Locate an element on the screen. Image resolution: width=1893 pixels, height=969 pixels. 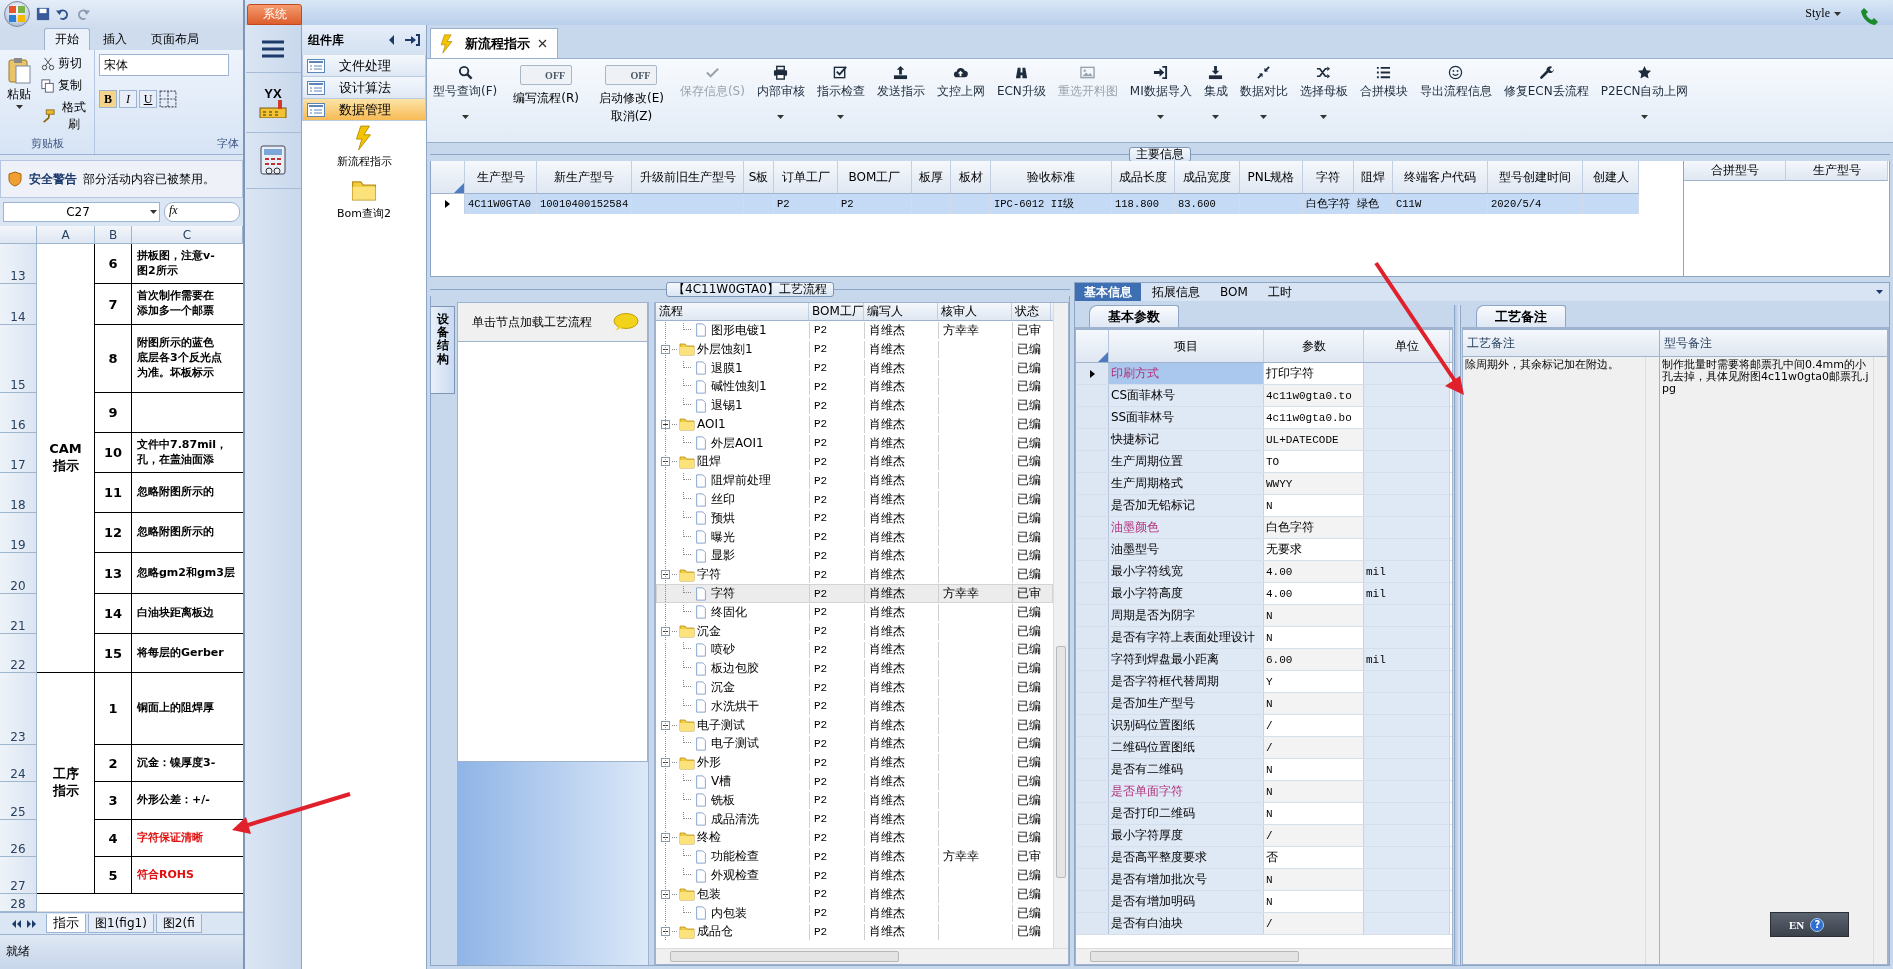
parameter-row: 生产周期格式 WWYY is located at coordinates (1264, 484).